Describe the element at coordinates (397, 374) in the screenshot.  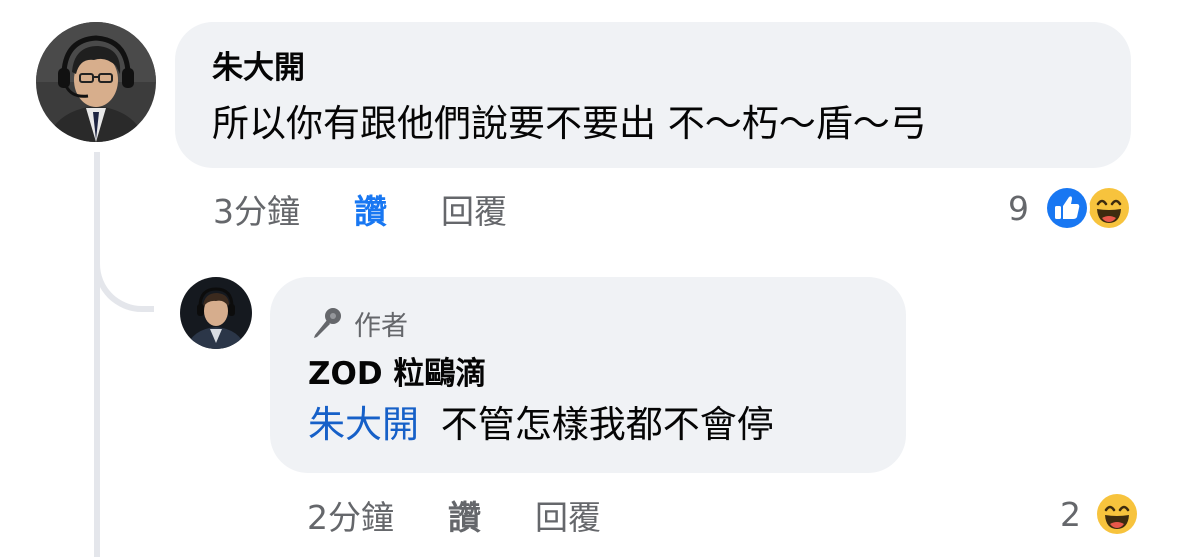
I see `reply-author: ZOD 粒鷗滴` at that location.